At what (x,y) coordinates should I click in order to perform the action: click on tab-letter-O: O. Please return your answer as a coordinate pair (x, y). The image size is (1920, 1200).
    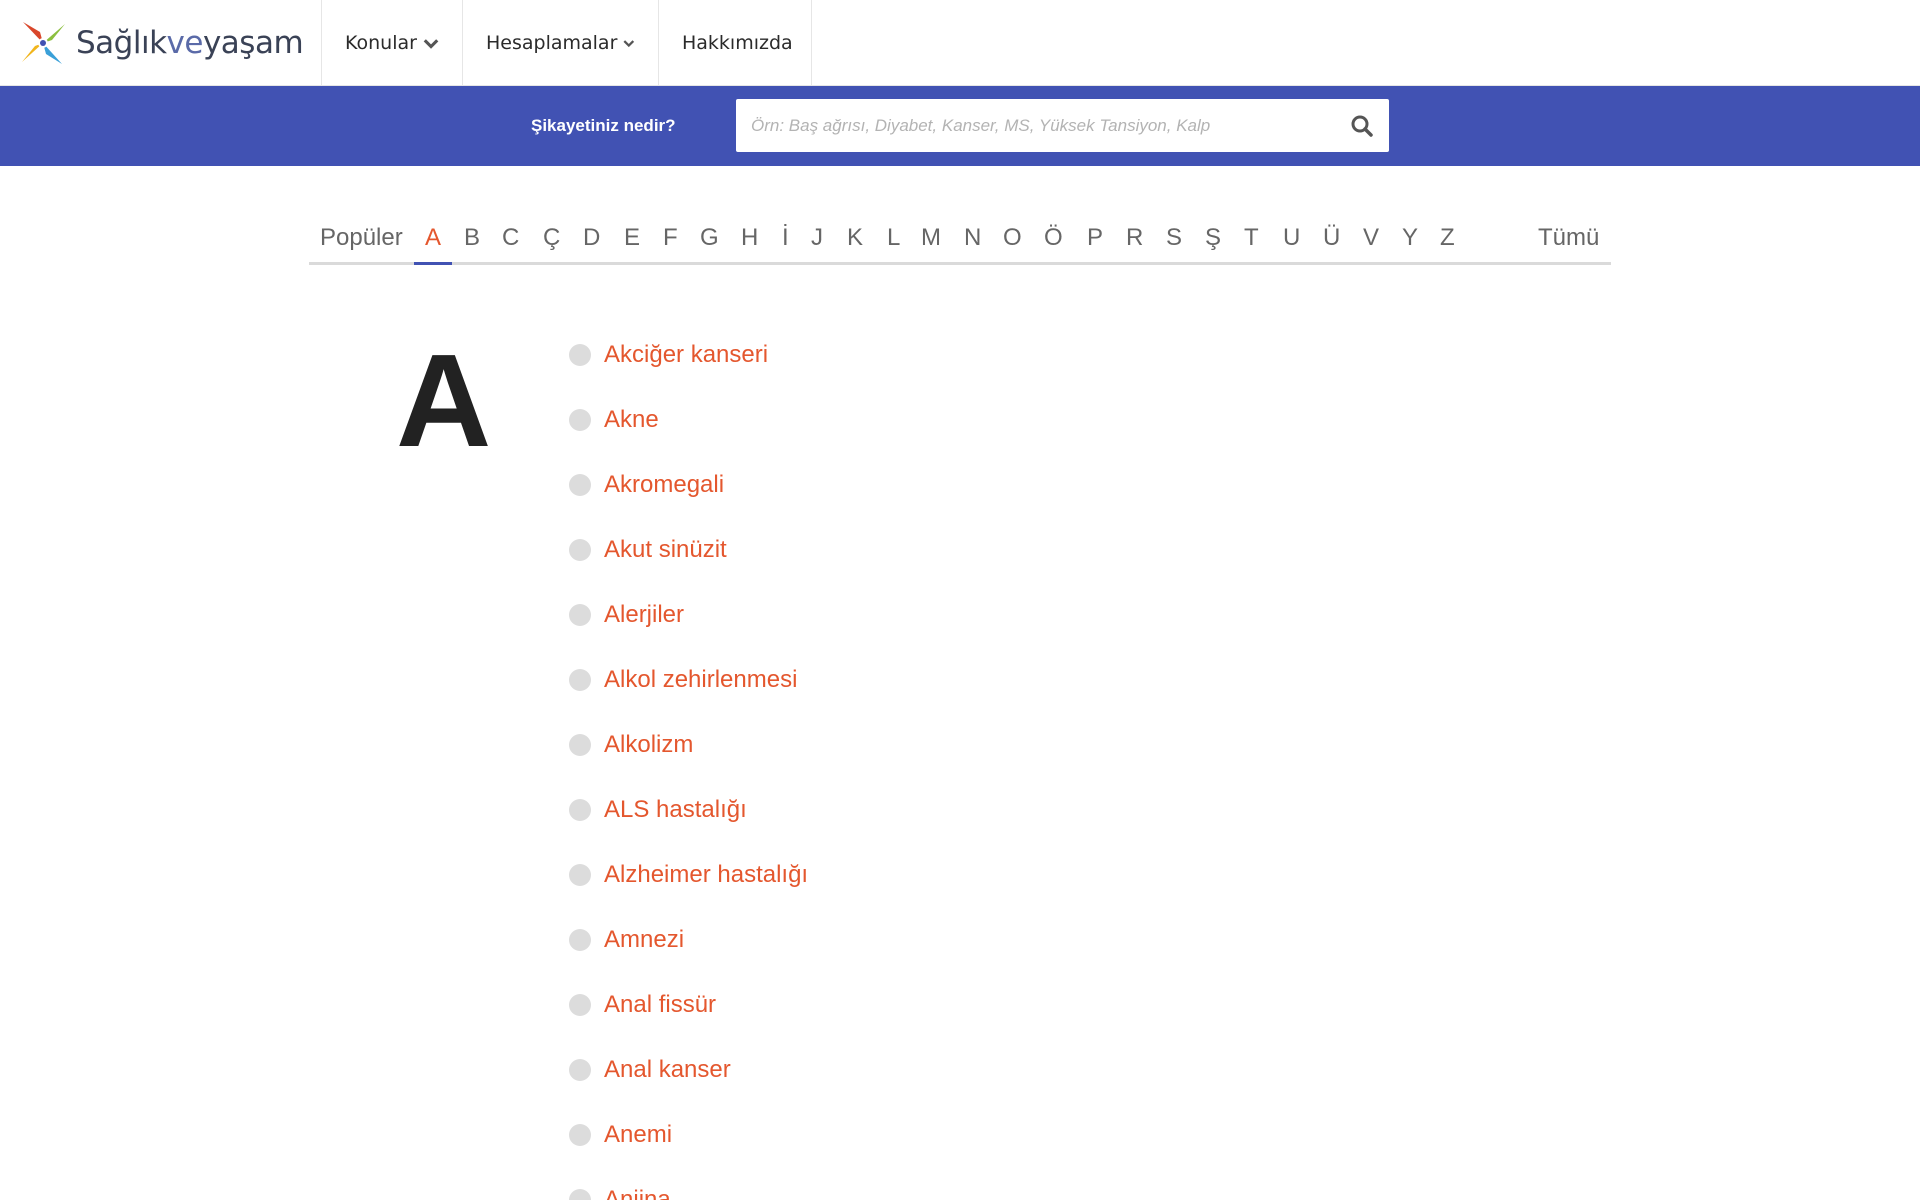
    Looking at the image, I should click on (1012, 238).